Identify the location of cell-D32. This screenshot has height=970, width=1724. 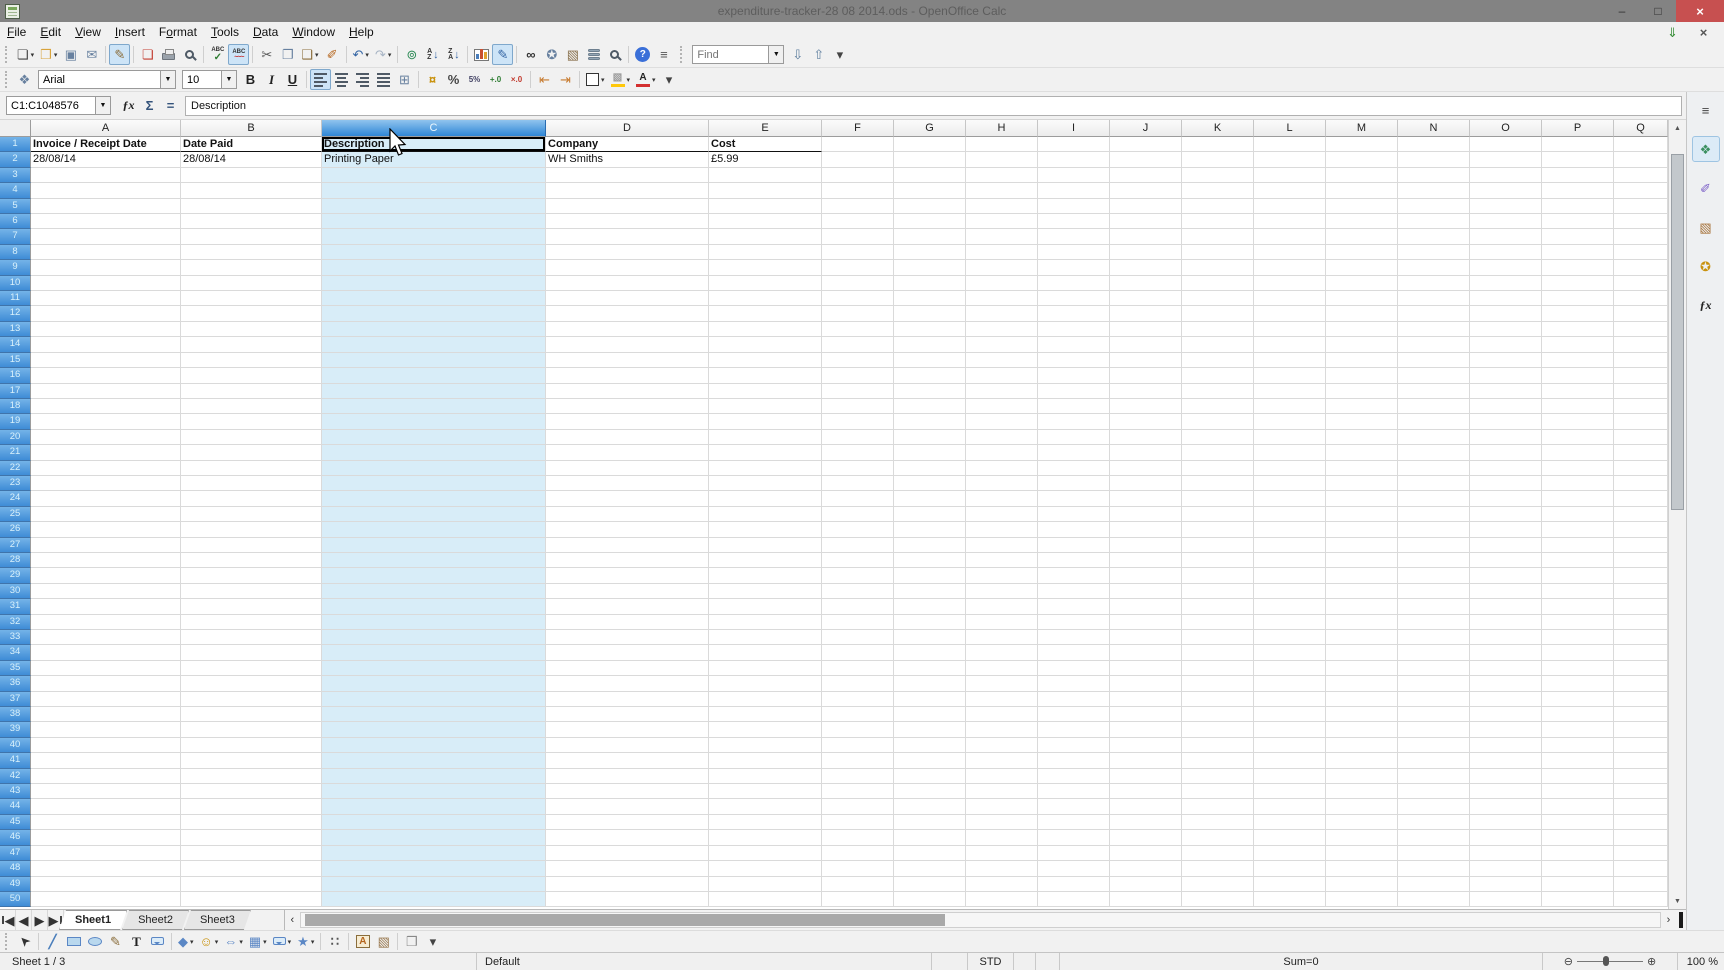
(627, 622).